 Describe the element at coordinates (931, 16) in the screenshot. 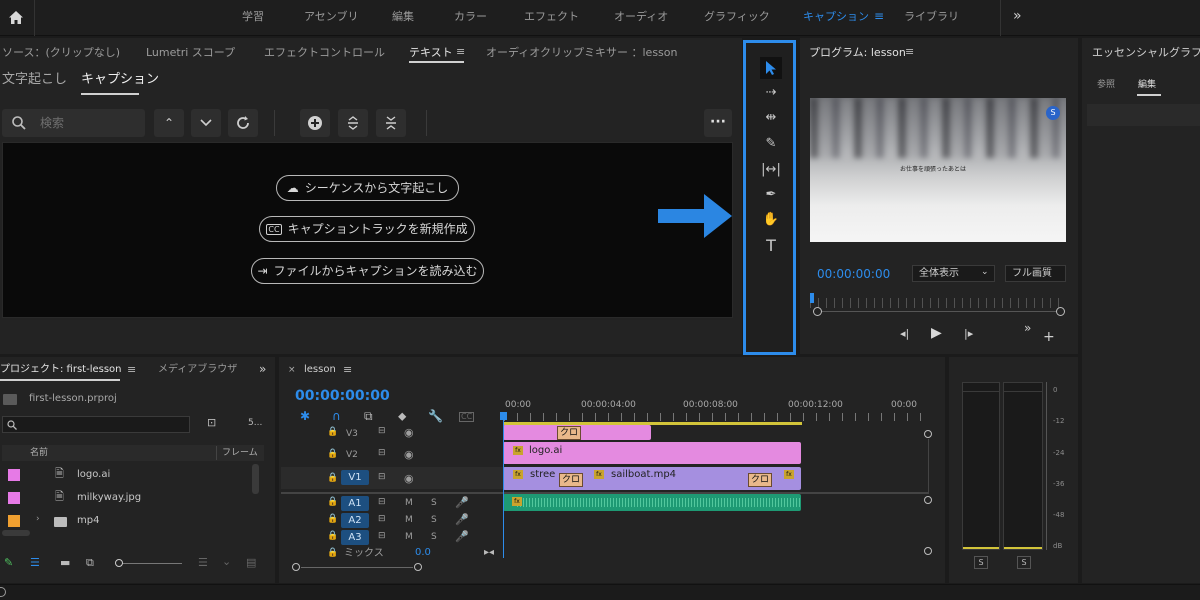

I see `workspace-tab-libraries: ライブラリ` at that location.